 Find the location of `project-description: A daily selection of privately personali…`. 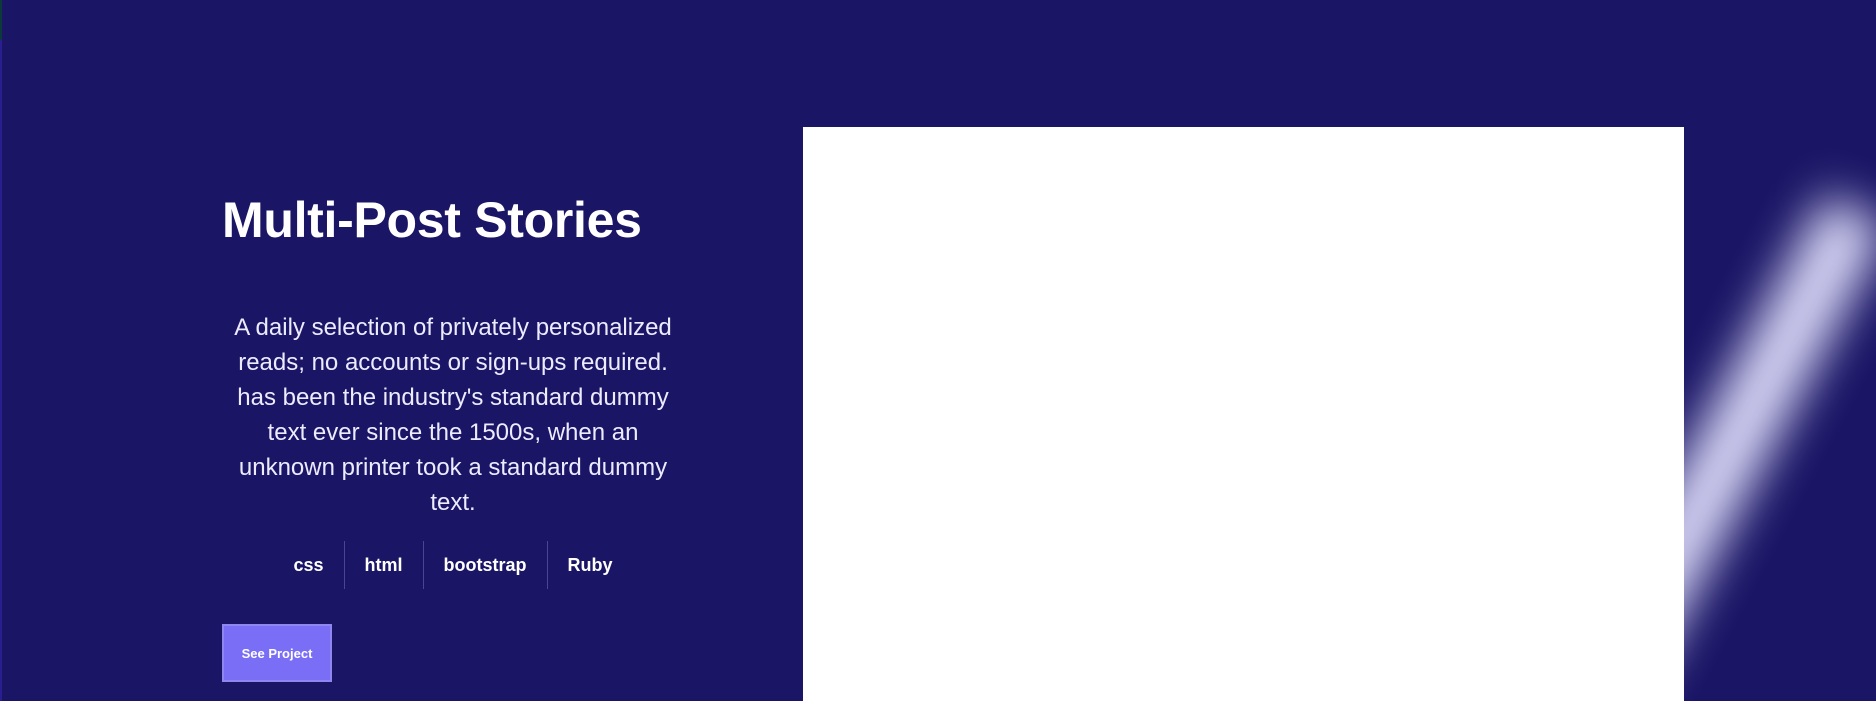

project-description: A daily selection of privately personali… is located at coordinates (453, 415).